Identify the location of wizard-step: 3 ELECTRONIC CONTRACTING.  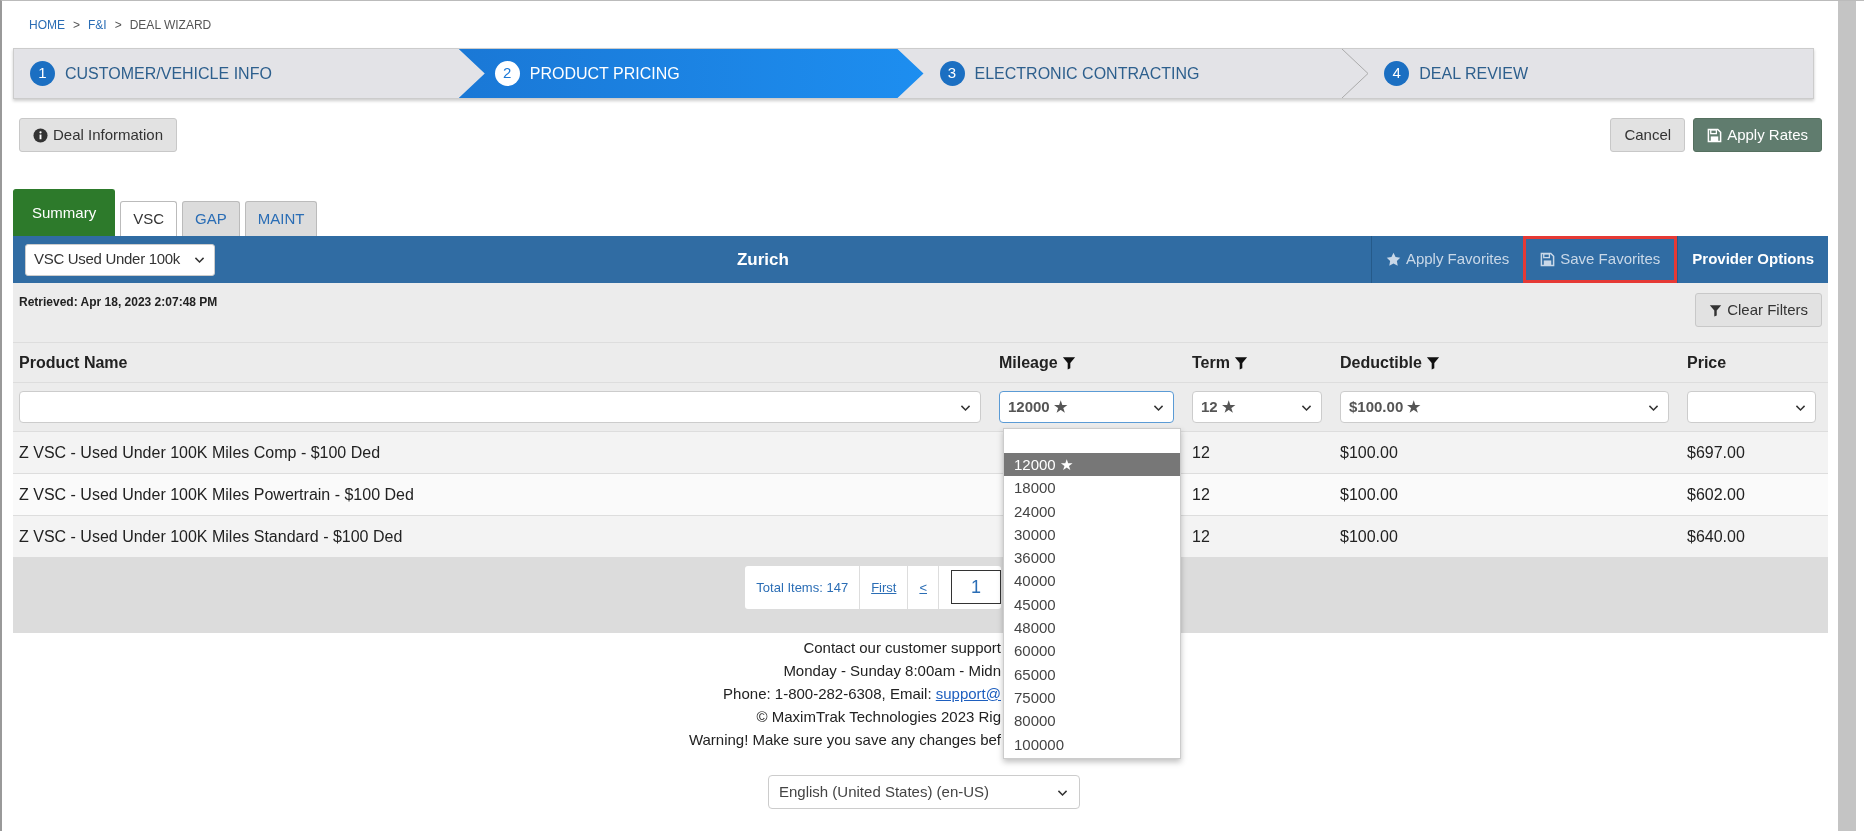
(1146, 73).